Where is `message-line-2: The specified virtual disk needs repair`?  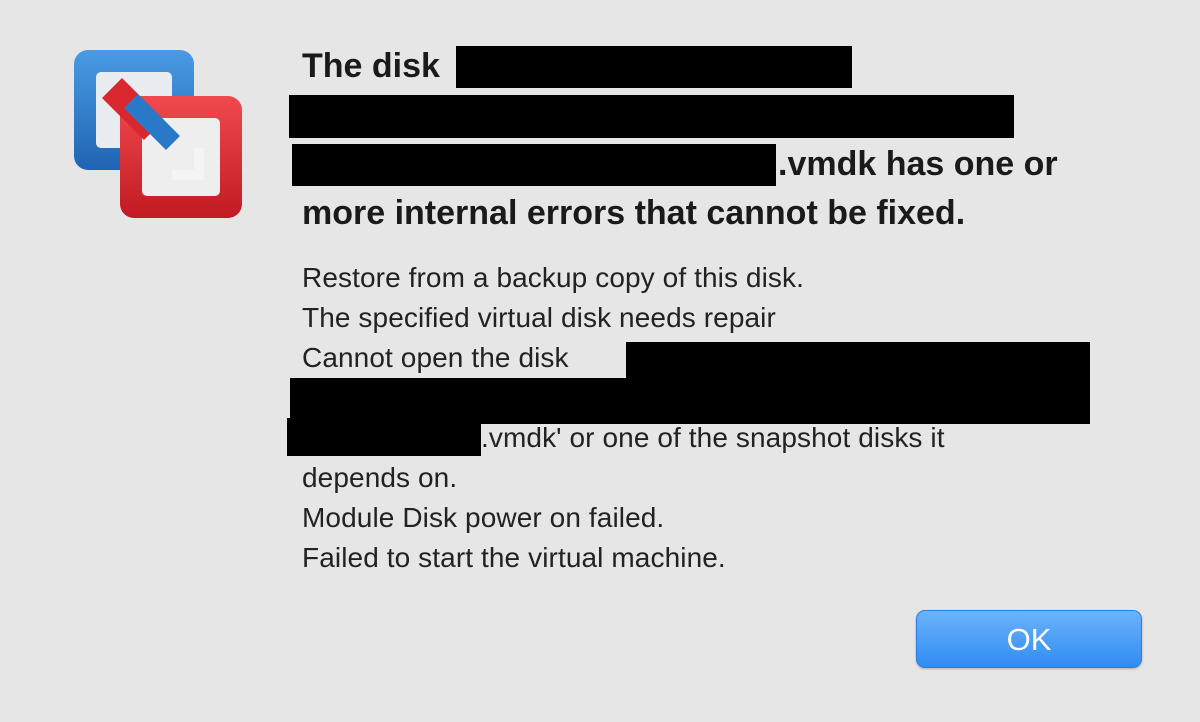
message-line-2: The specified virtual disk needs repair is located at coordinates (539, 317).